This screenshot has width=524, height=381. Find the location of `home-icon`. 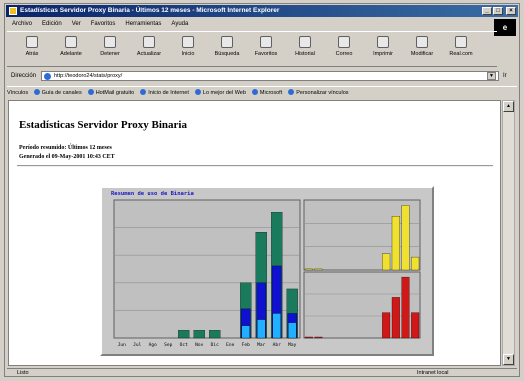

home-icon is located at coordinates (188, 42).